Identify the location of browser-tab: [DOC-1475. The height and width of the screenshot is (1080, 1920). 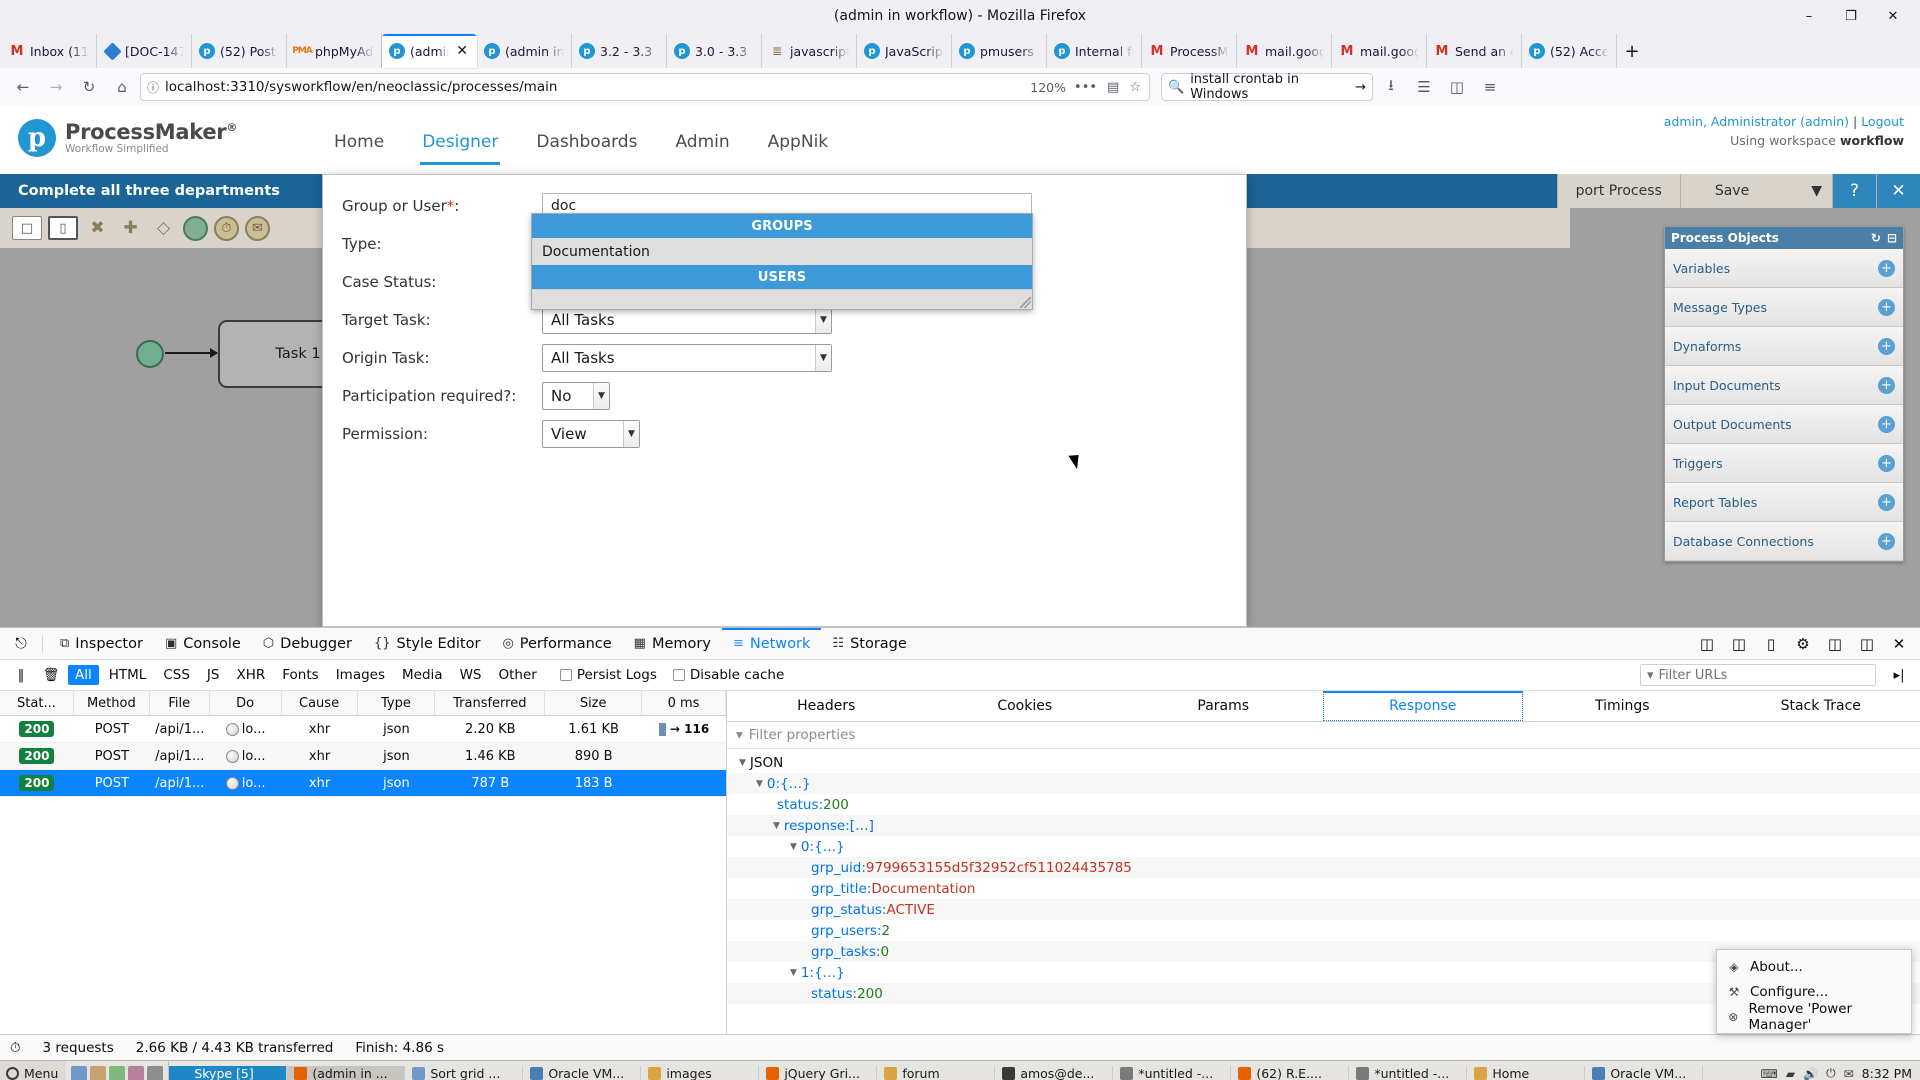
(144, 51).